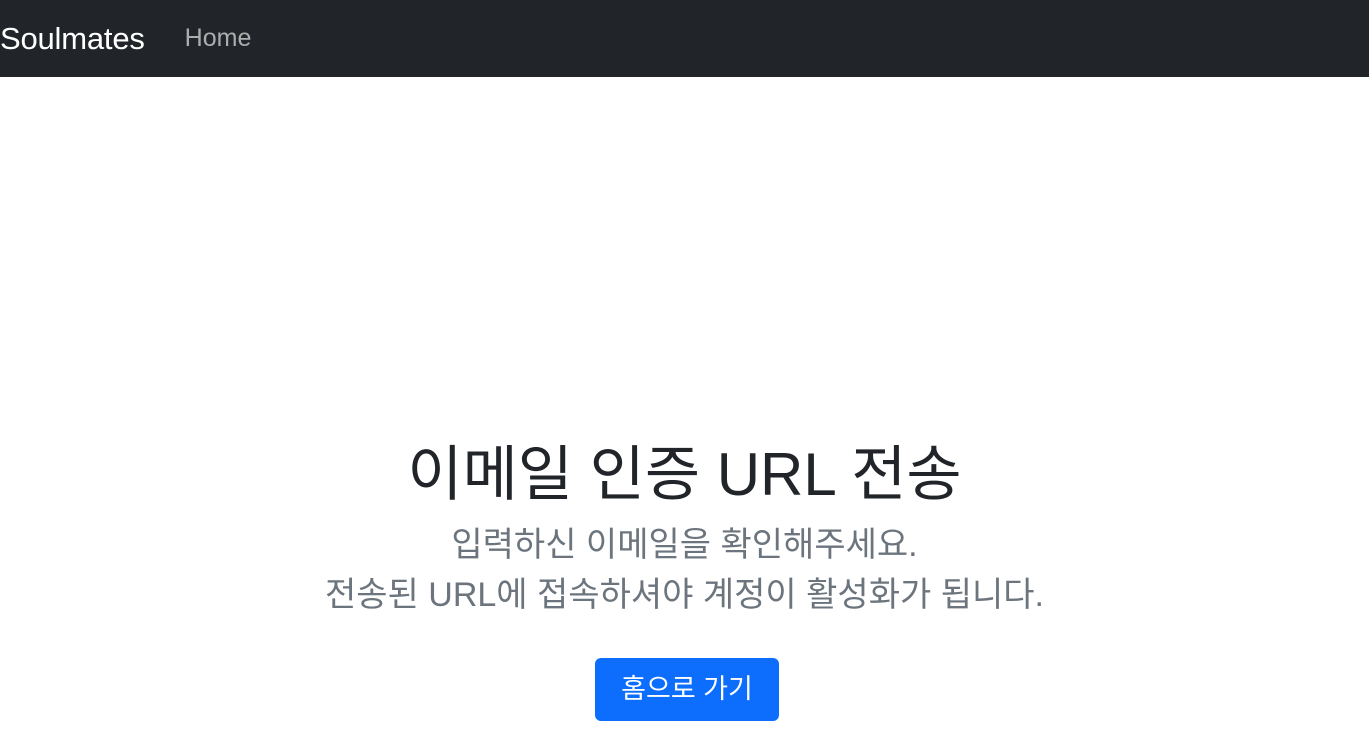  I want to click on brand-link: Soulmates, so click(72, 38).